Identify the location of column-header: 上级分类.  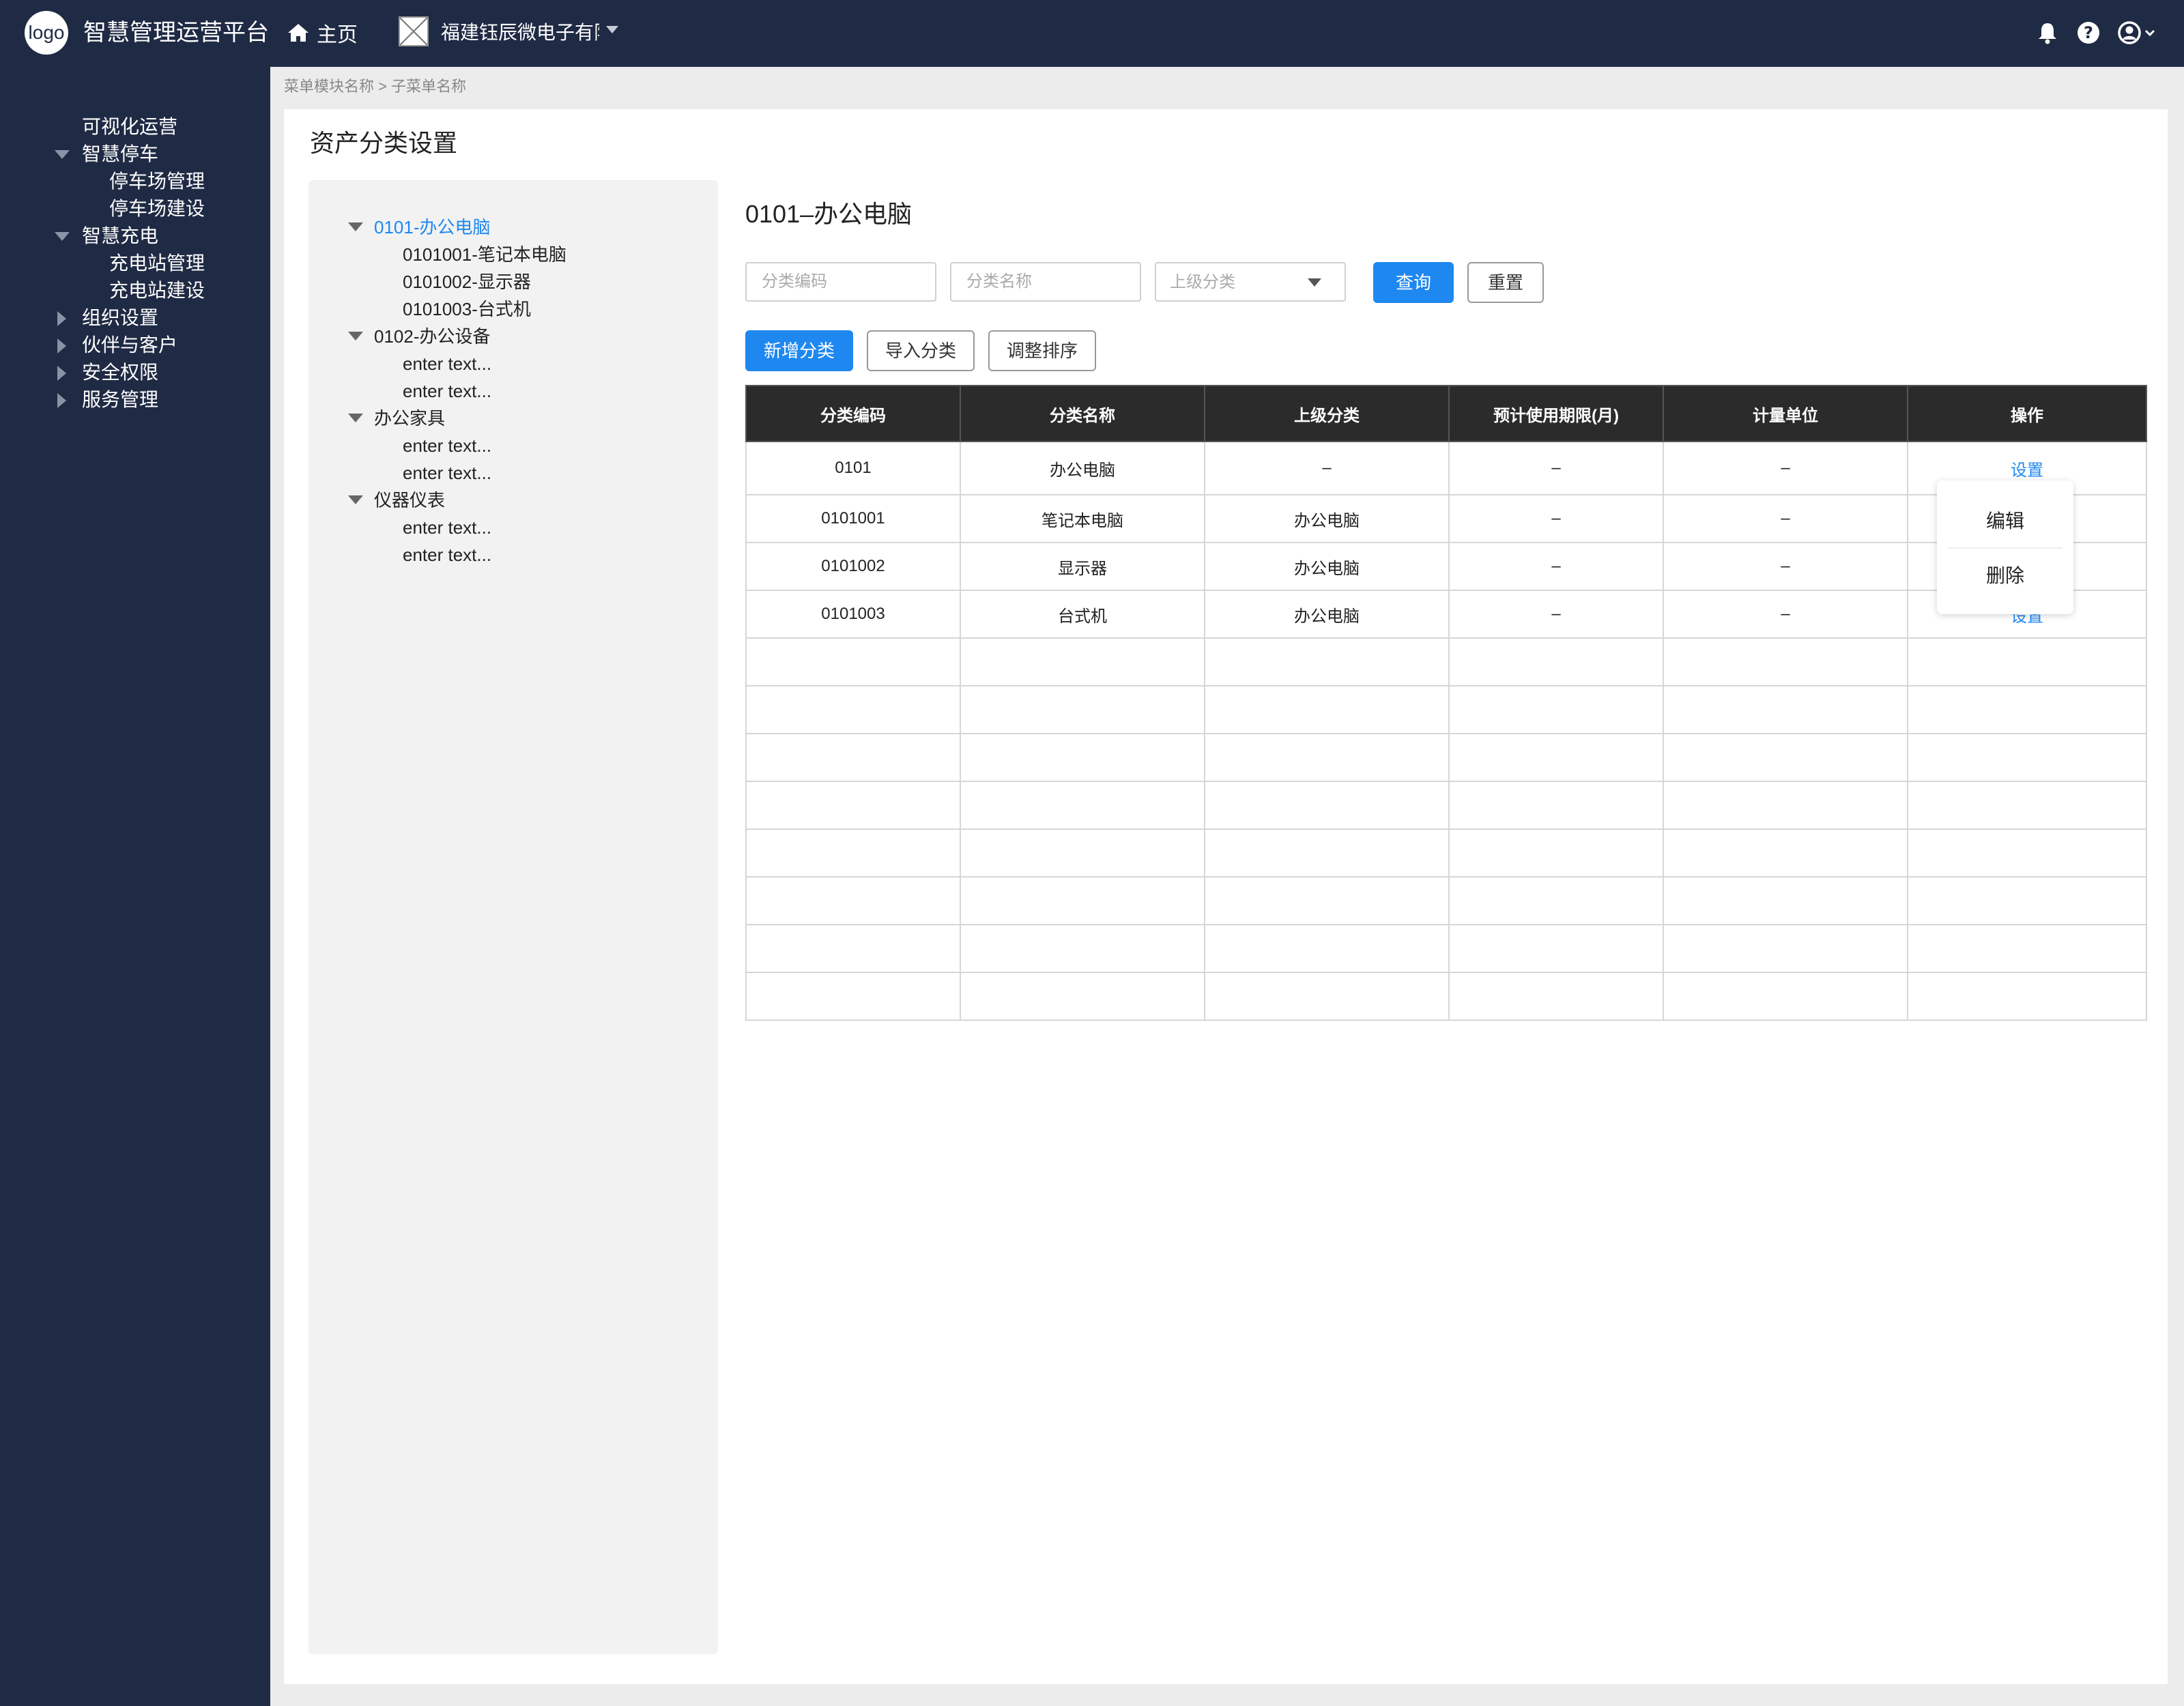
(1327, 413).